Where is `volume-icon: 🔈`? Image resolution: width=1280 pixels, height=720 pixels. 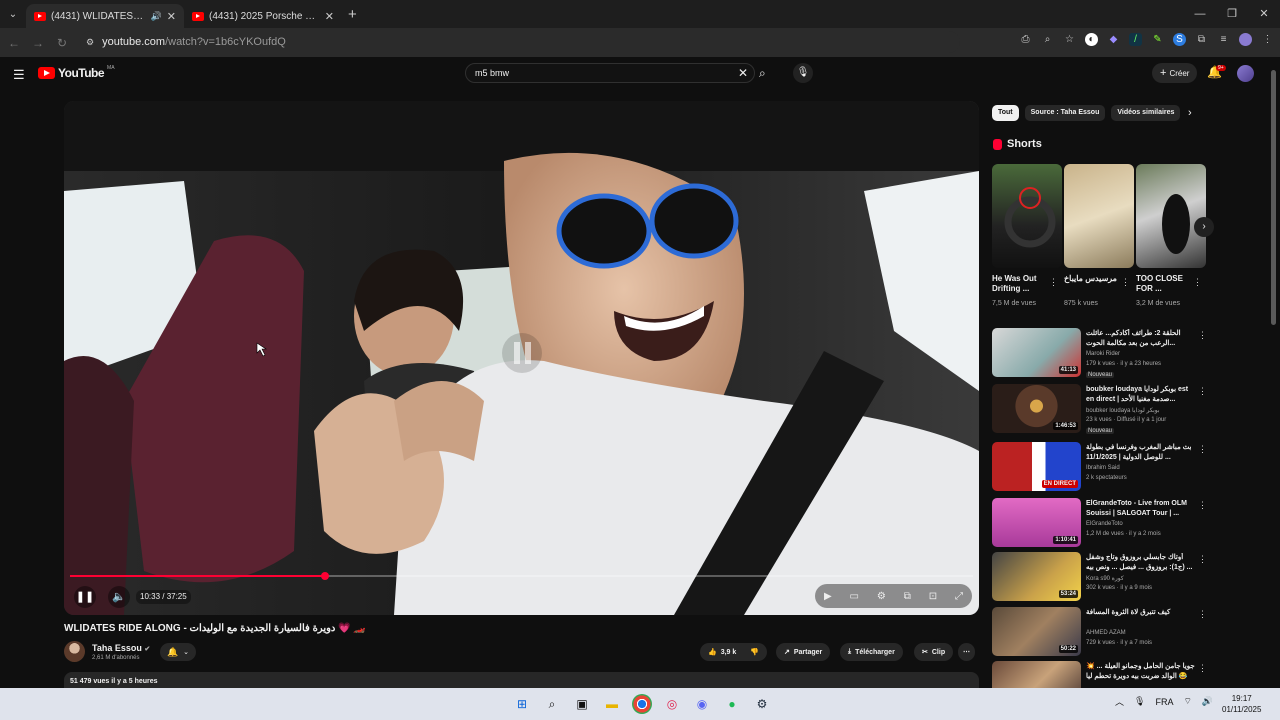
volume-icon: 🔈 is located at coordinates (119, 597).